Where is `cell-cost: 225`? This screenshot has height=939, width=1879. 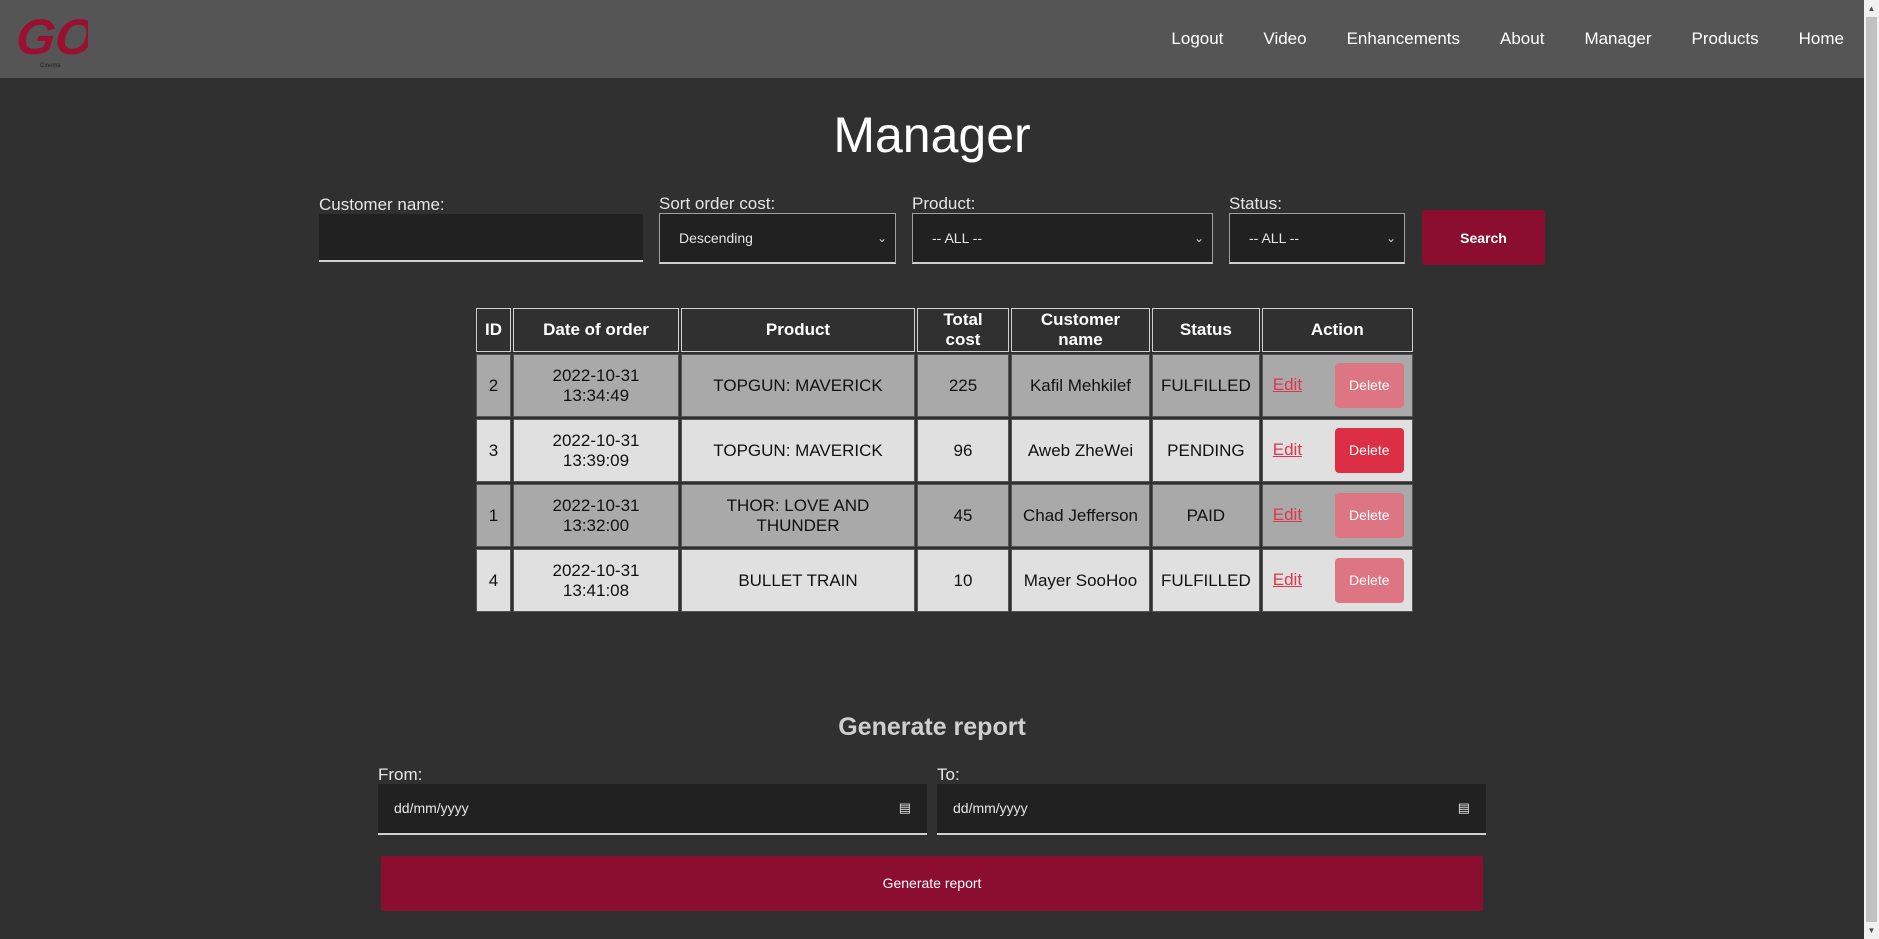 cell-cost: 225 is located at coordinates (963, 385).